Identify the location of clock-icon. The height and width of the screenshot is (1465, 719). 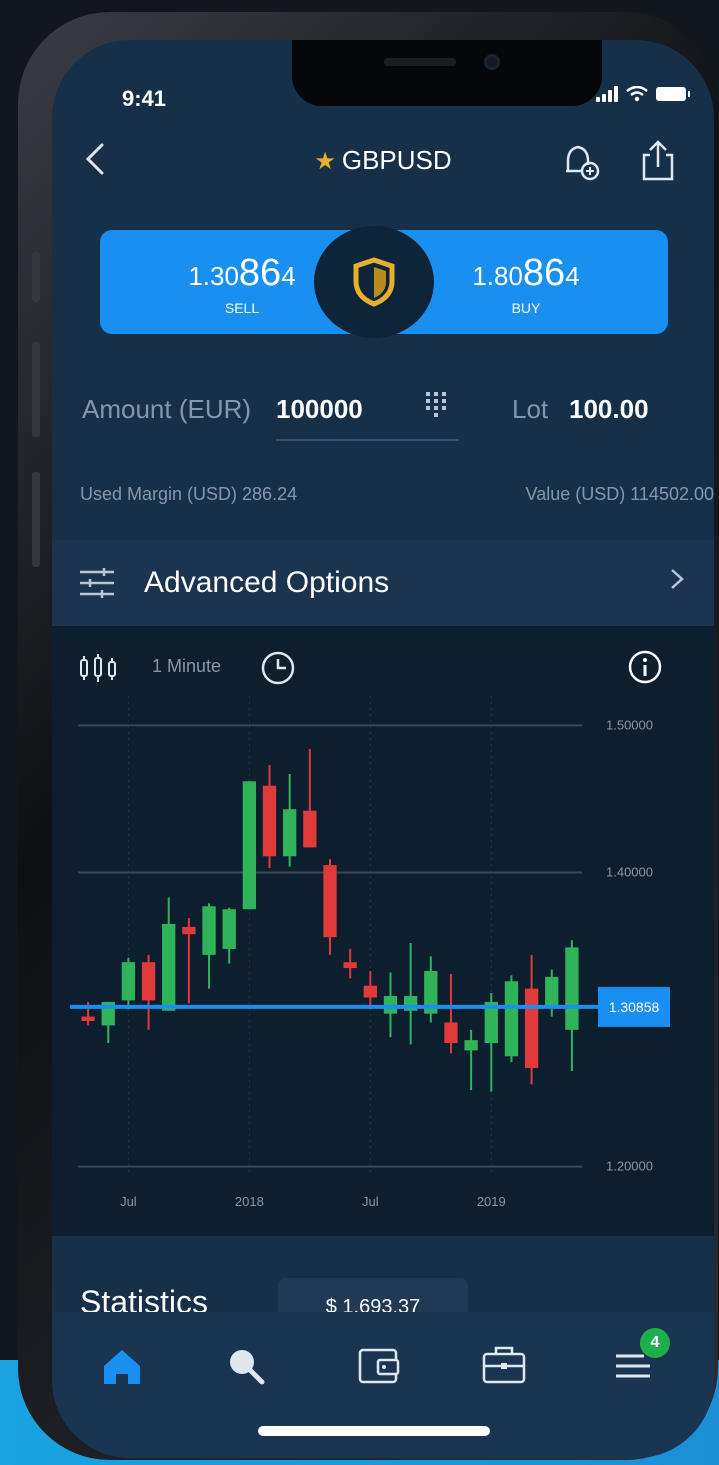
(278, 668).